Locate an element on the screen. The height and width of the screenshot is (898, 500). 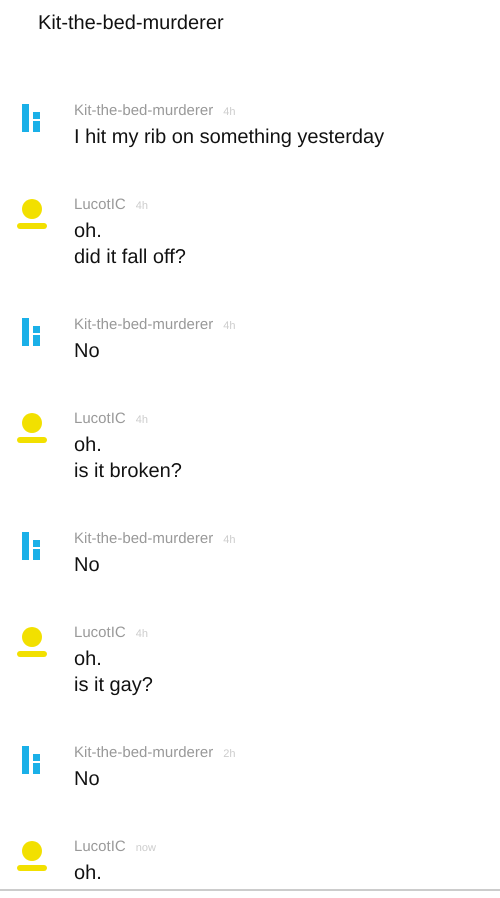
message-text: is it gay? is located at coordinates (113, 685).